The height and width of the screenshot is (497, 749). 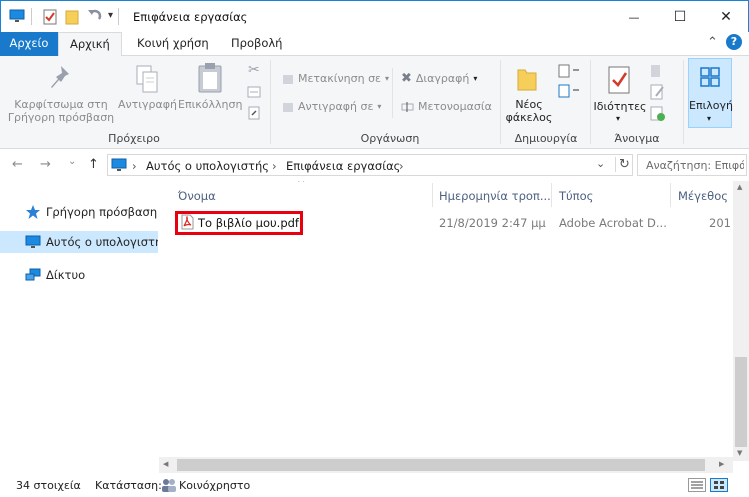 I want to click on undo-icon, so click(x=95, y=16).